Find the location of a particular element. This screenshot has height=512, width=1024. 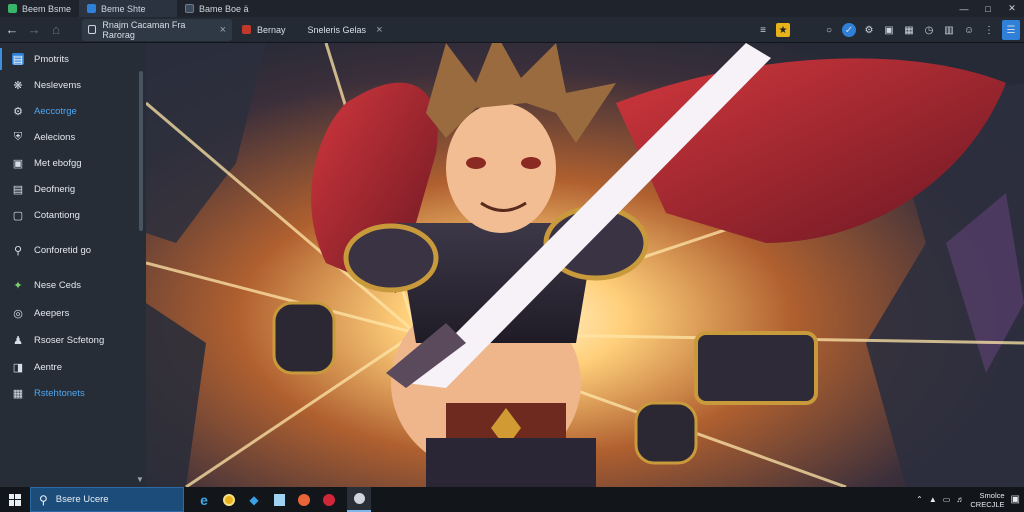

system-tray: ⌃ ▲ ▭ ♬ Smolce CRECJLE ▣ is located at coordinates (970, 499).